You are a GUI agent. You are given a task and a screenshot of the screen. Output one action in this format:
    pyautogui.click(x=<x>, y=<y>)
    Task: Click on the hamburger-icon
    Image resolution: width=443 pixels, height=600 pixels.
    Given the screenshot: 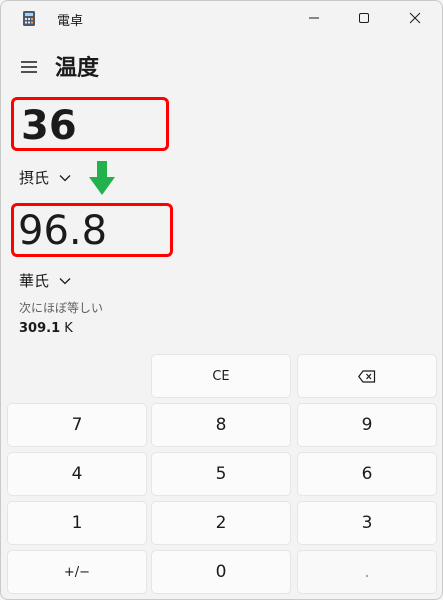 What is the action you would take?
    pyautogui.click(x=29, y=67)
    